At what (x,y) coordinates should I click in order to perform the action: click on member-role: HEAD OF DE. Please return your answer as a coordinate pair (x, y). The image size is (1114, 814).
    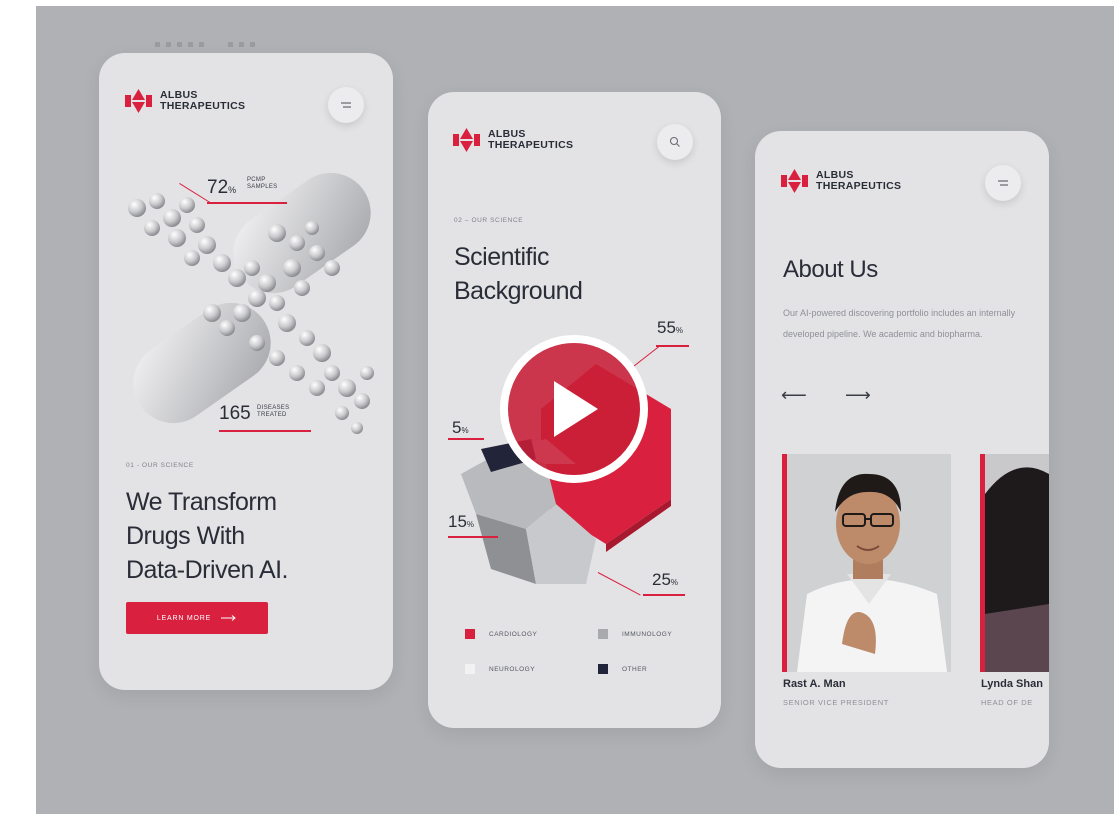
    Looking at the image, I should click on (1007, 702).